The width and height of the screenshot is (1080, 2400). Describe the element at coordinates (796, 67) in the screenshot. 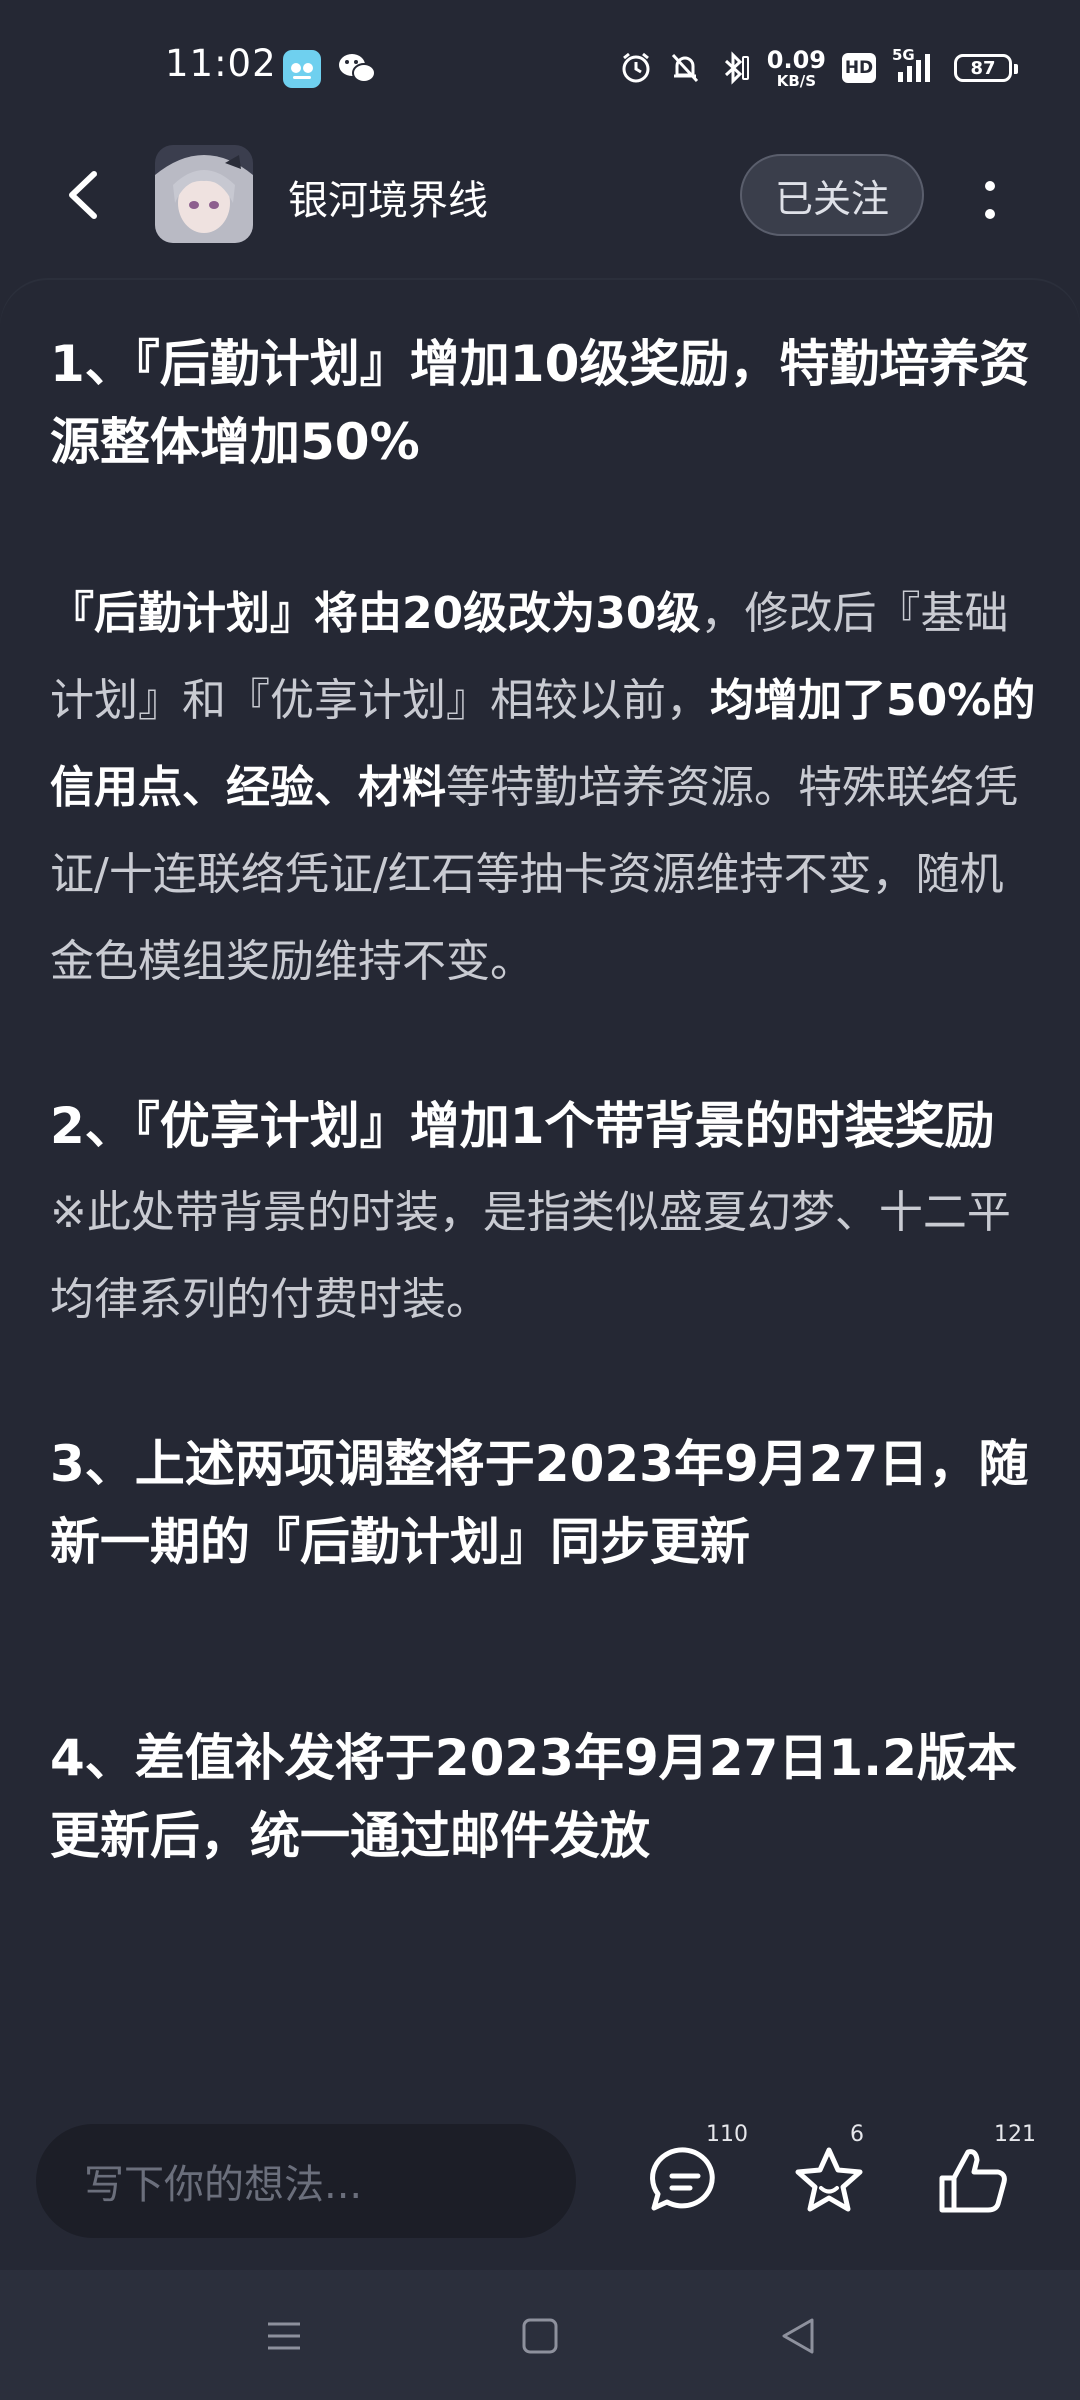

I see `network-speed: 0.09 KB/S` at that location.